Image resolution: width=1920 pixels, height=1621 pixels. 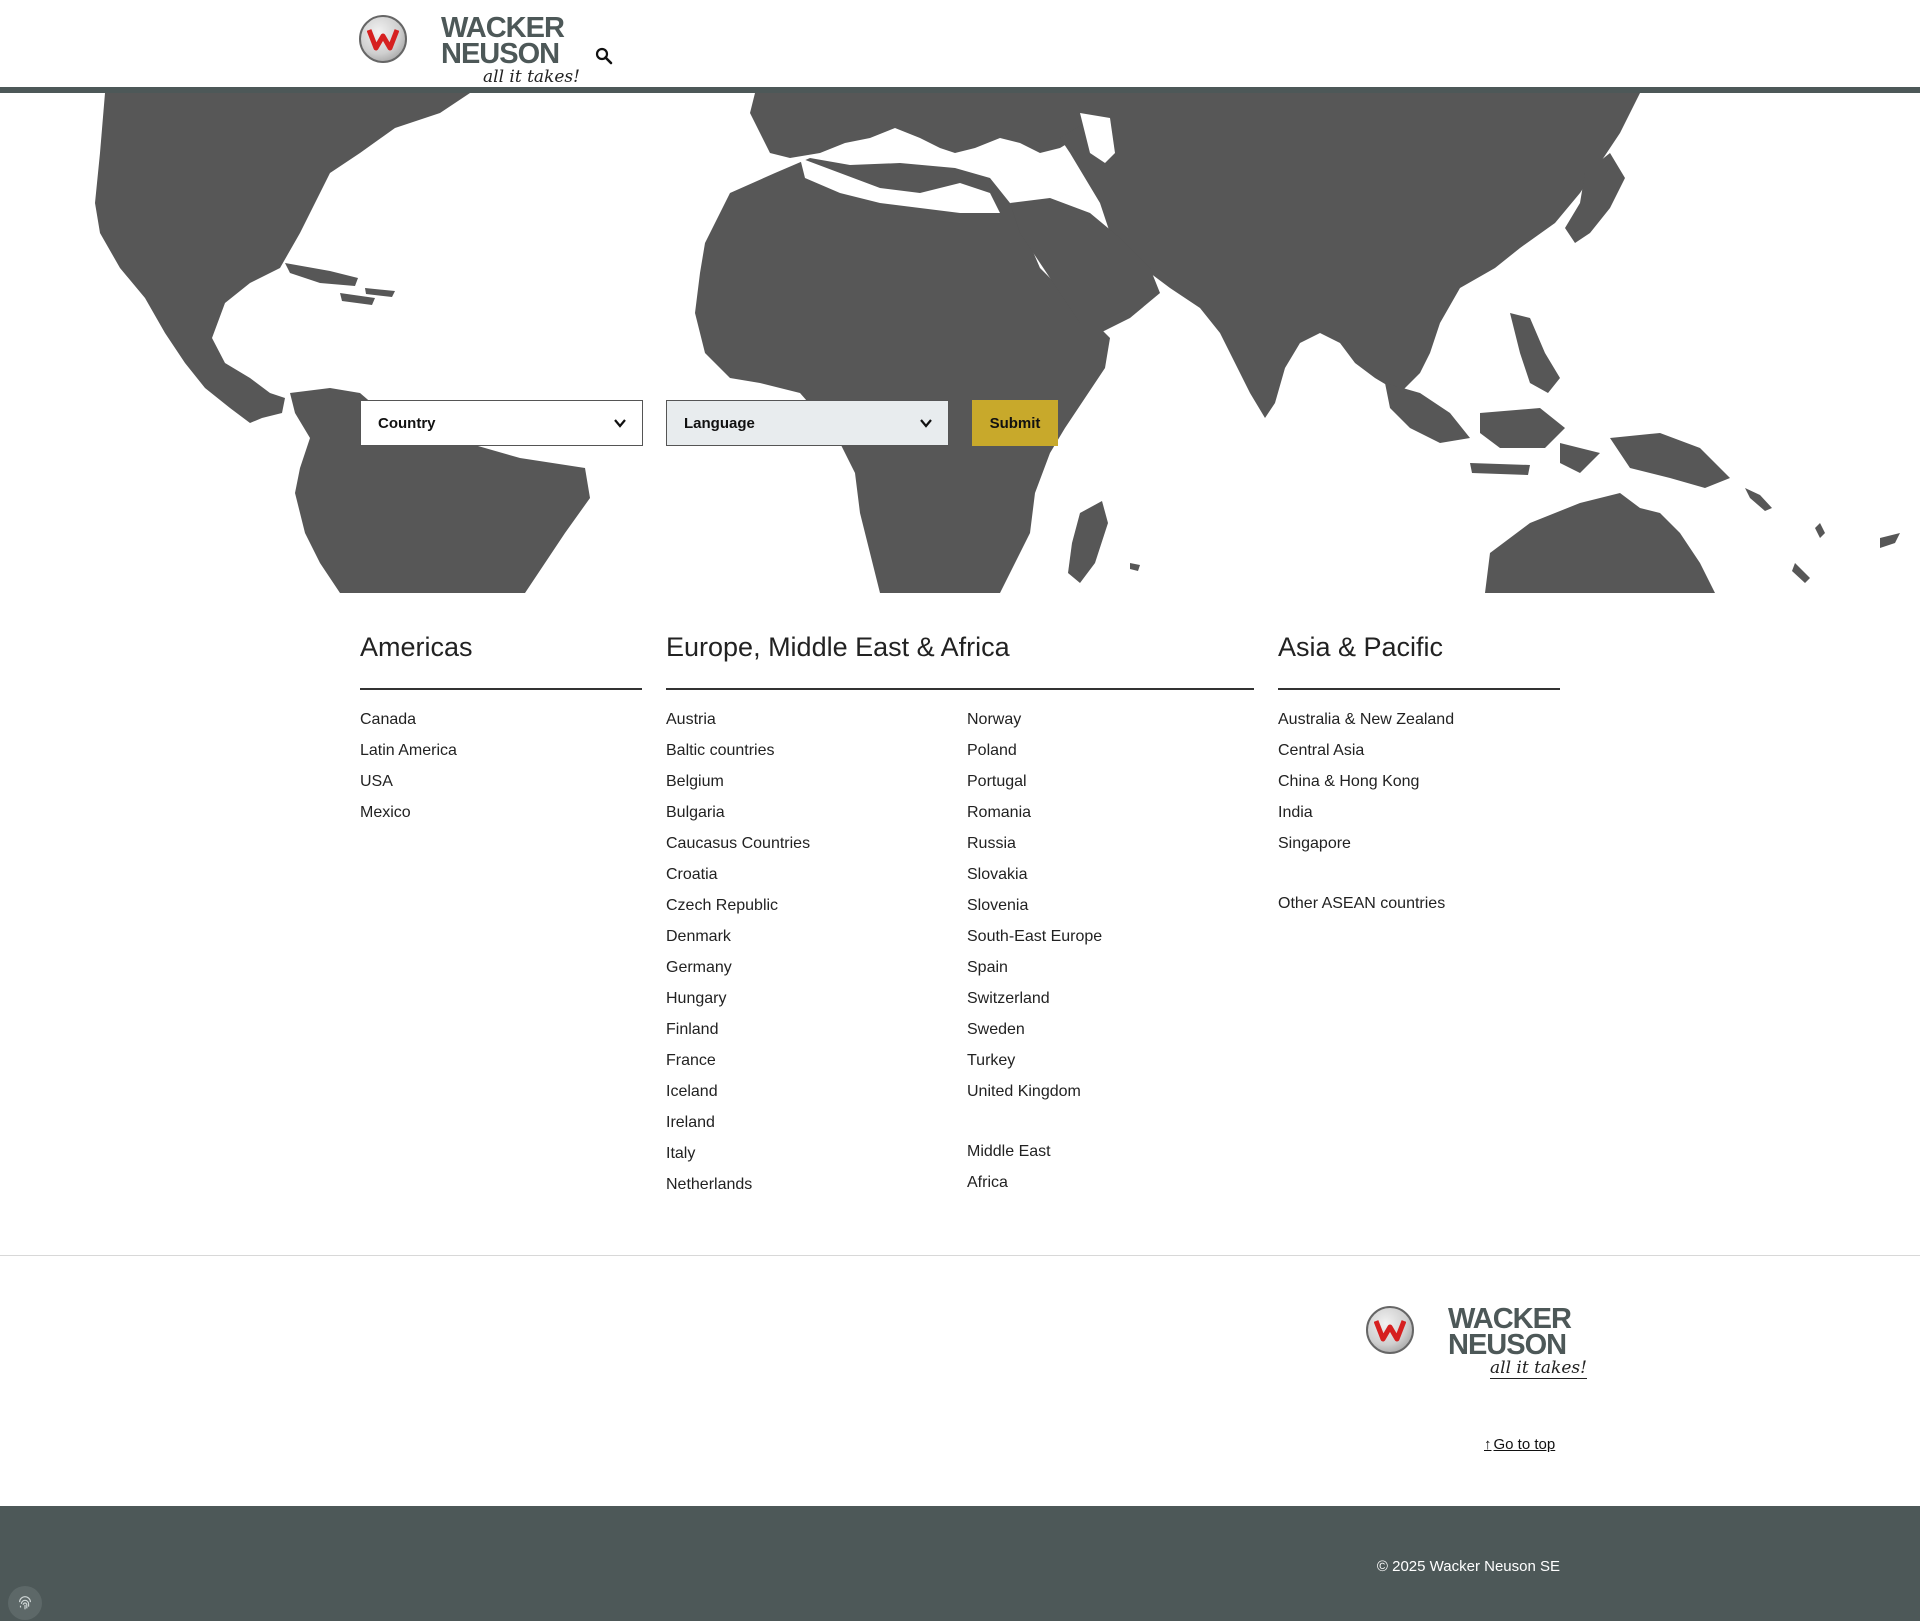 What do you see at coordinates (1034, 726) in the screenshot?
I see `country-link: Norway` at bounding box center [1034, 726].